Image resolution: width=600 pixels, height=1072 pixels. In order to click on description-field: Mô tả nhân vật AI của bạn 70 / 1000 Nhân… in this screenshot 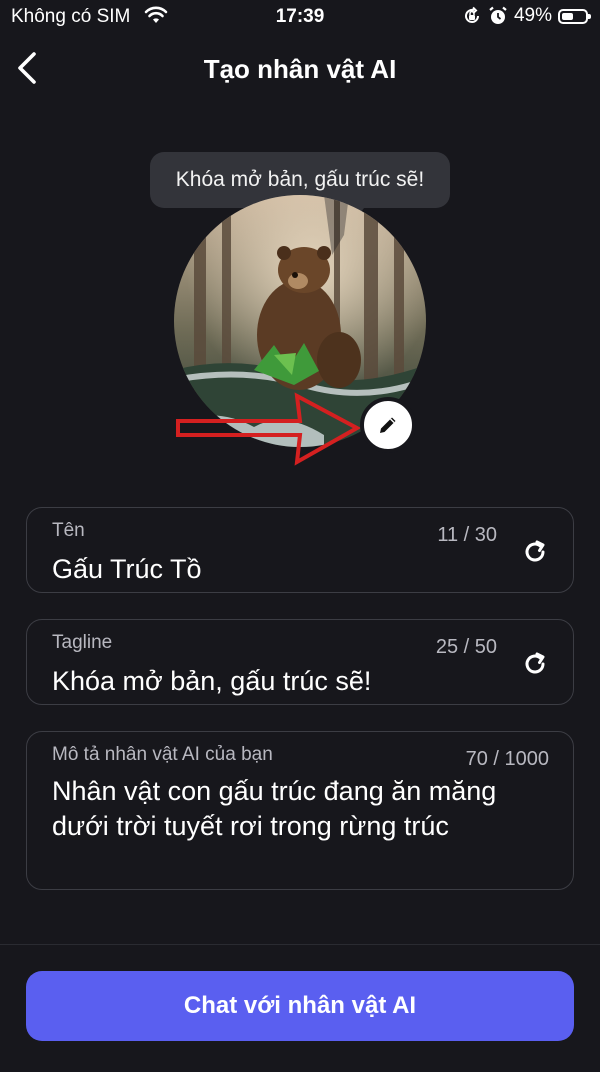, I will do `click(300, 810)`.